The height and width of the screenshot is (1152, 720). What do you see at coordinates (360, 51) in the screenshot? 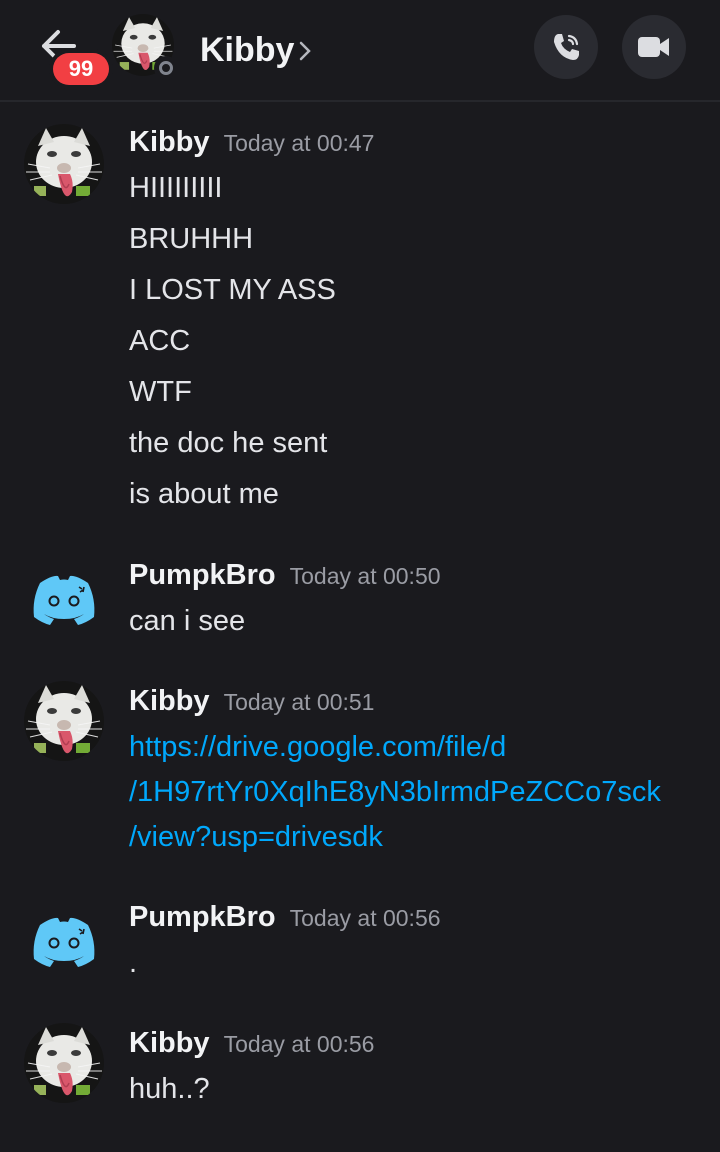
I see `dm-header: 99 Kibby` at bounding box center [360, 51].